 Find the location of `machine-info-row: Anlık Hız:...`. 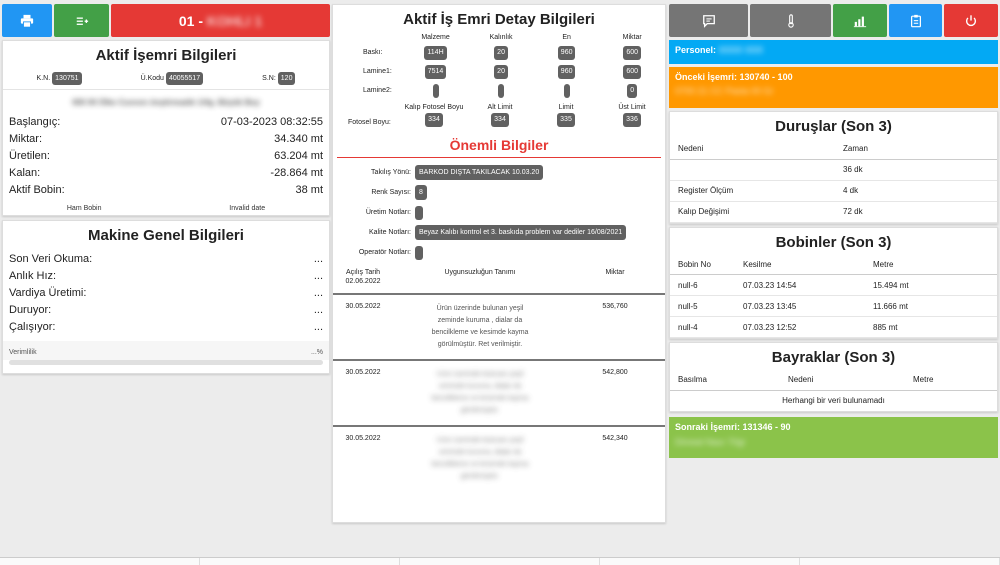

machine-info-row: Anlık Hız:... is located at coordinates (166, 275).